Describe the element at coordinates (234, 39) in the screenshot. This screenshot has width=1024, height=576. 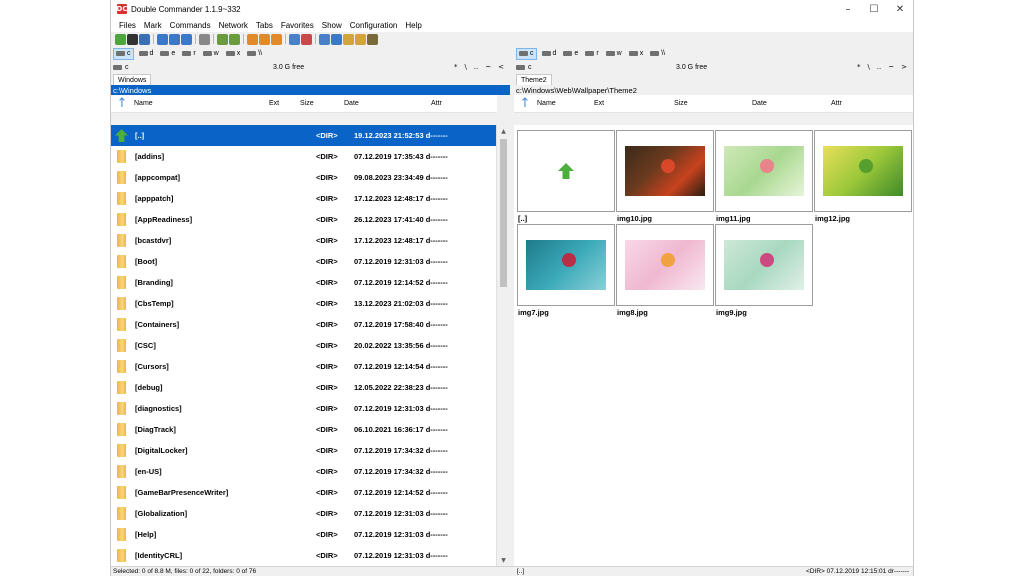
I see `copy-right-icon` at that location.